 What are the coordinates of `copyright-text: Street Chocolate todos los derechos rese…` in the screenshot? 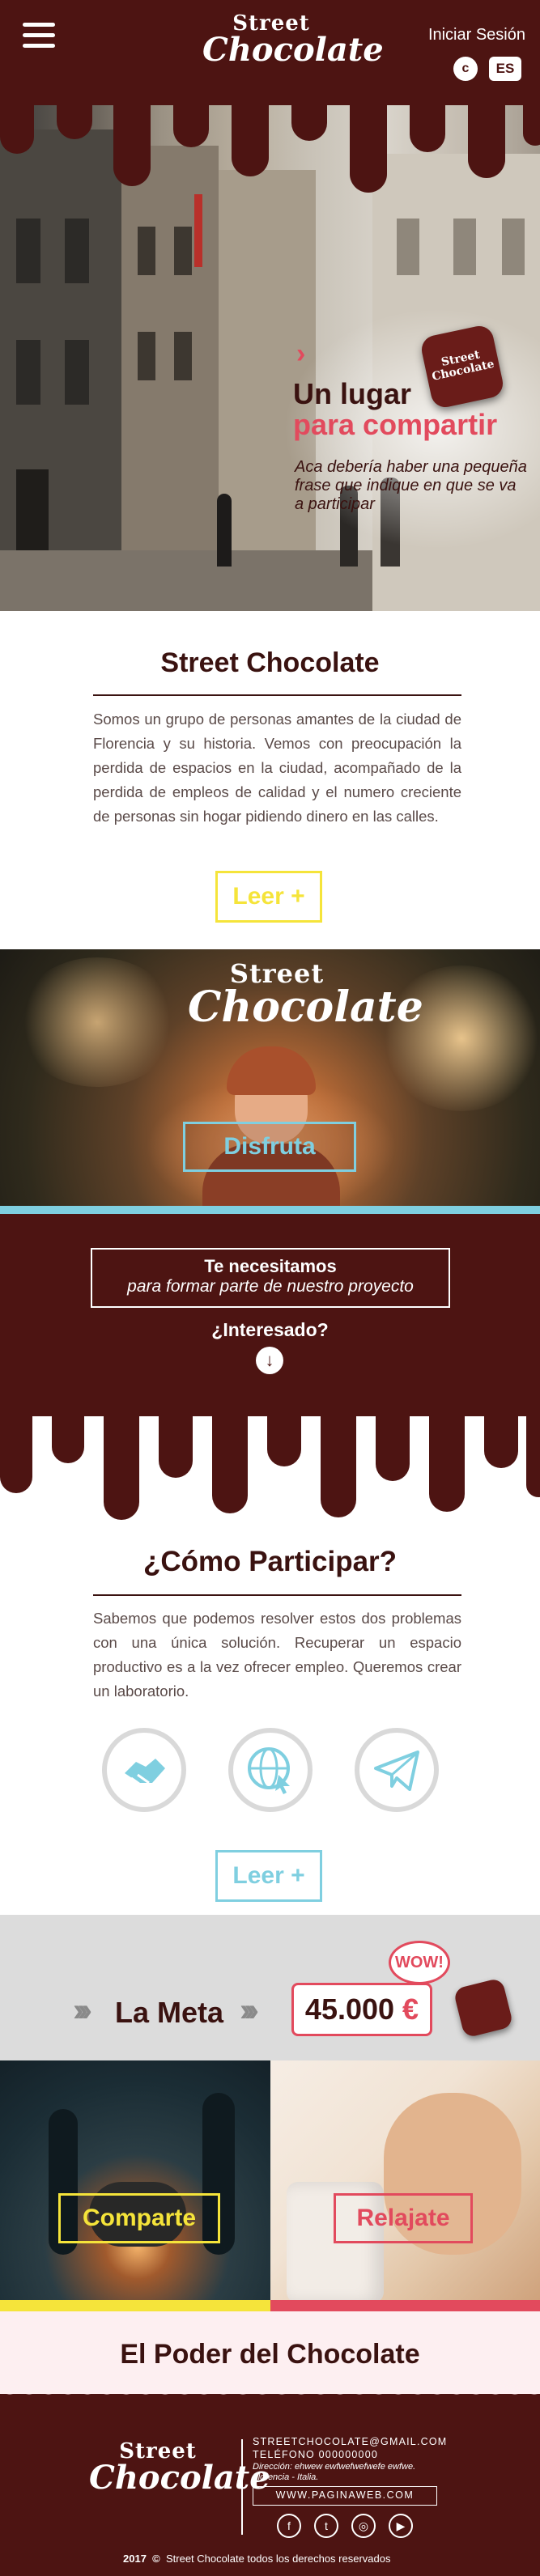 It's located at (278, 2559).